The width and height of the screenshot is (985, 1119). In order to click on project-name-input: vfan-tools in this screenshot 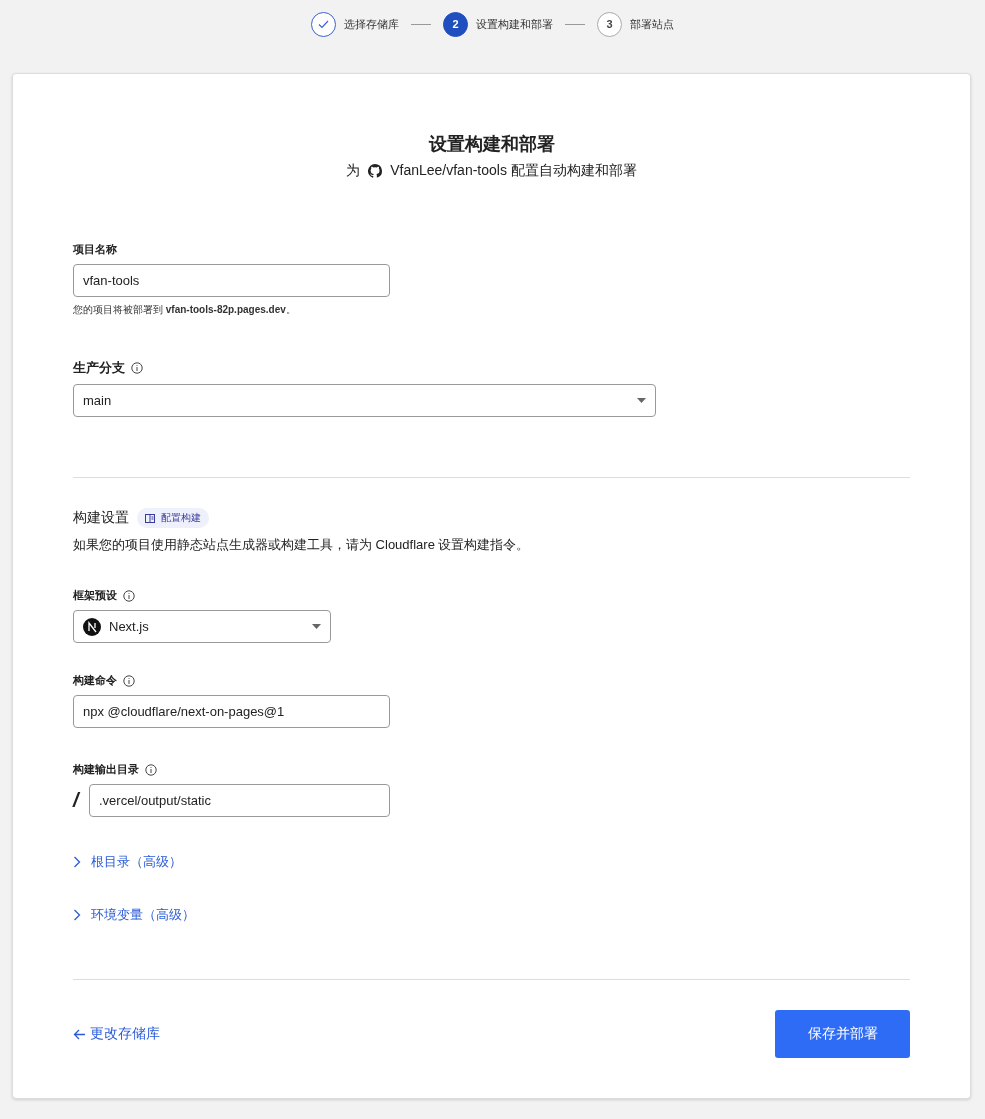, I will do `click(231, 280)`.